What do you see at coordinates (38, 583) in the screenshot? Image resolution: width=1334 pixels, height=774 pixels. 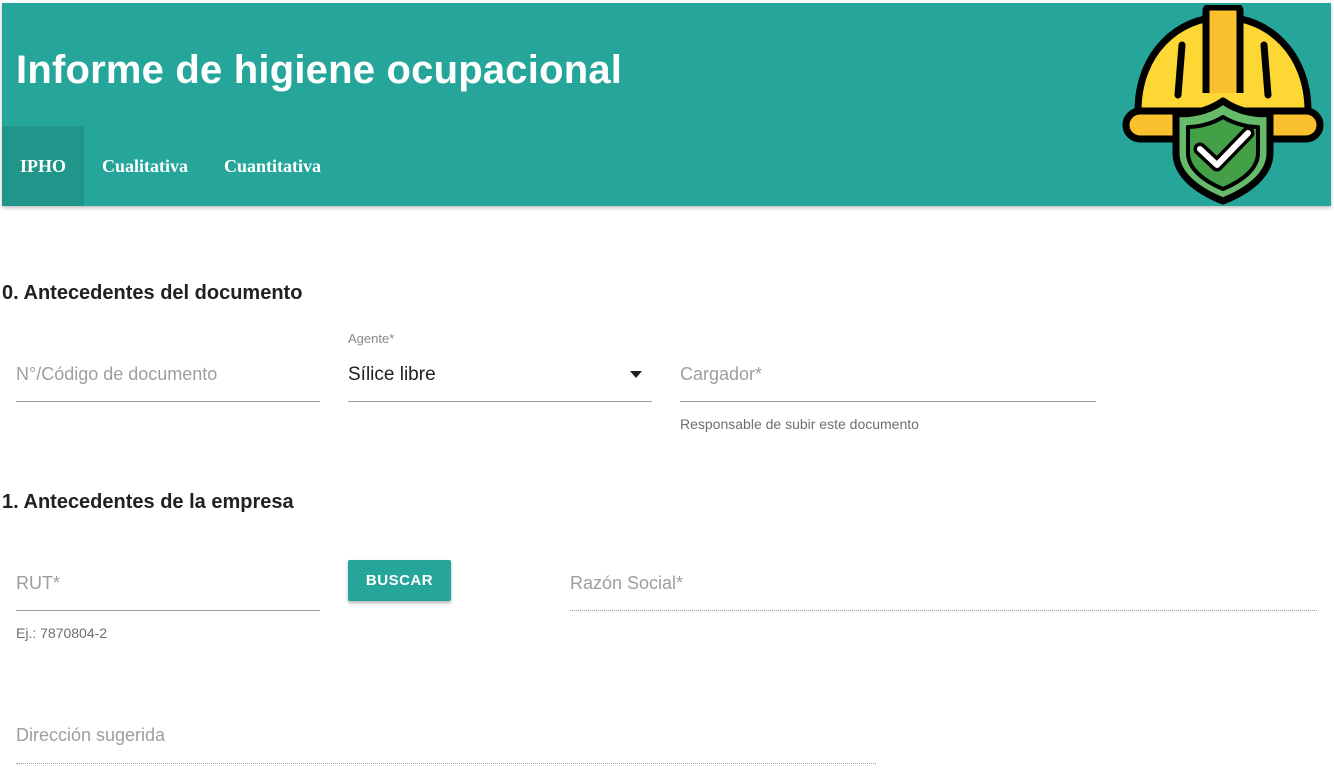 I see `rut-placeholder: RUT*` at bounding box center [38, 583].